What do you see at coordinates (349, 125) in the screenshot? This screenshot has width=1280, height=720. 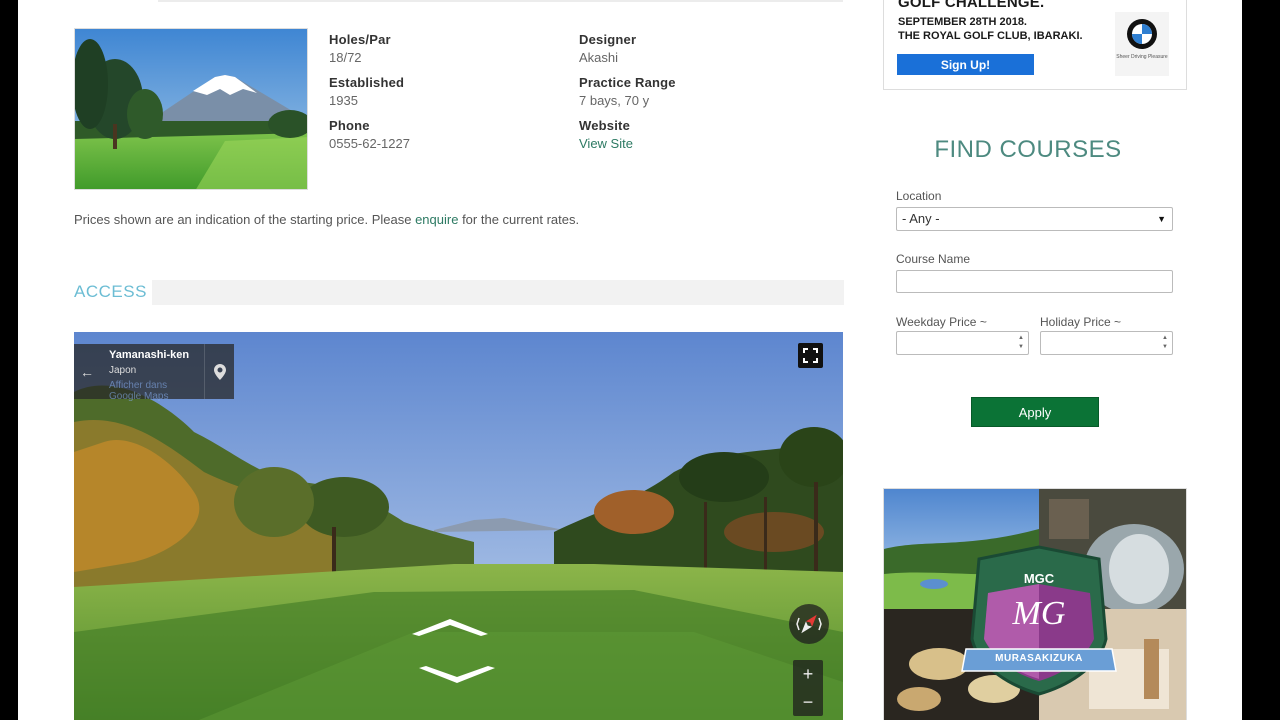 I see `phone-label: Phone` at bounding box center [349, 125].